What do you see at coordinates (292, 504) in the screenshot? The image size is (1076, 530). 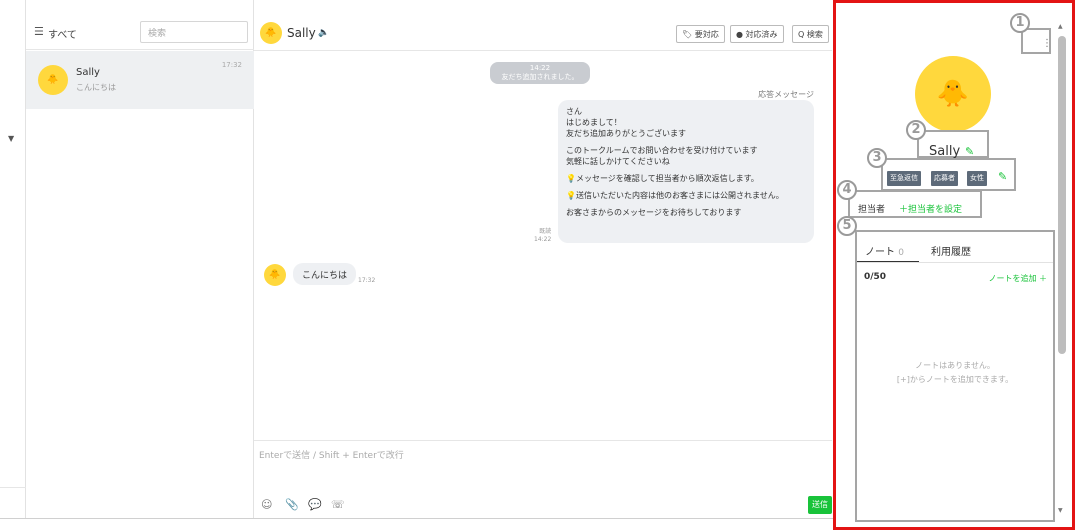 I see `paperclip-icon: 📎` at bounding box center [292, 504].